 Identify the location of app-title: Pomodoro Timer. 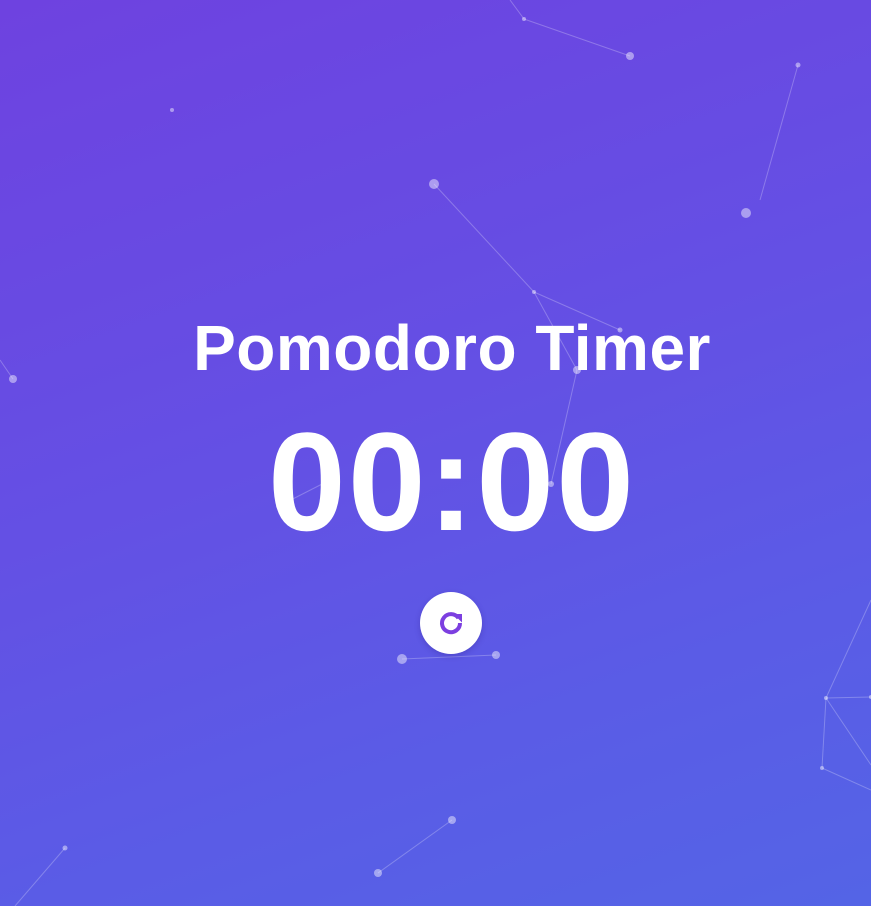
(452, 348).